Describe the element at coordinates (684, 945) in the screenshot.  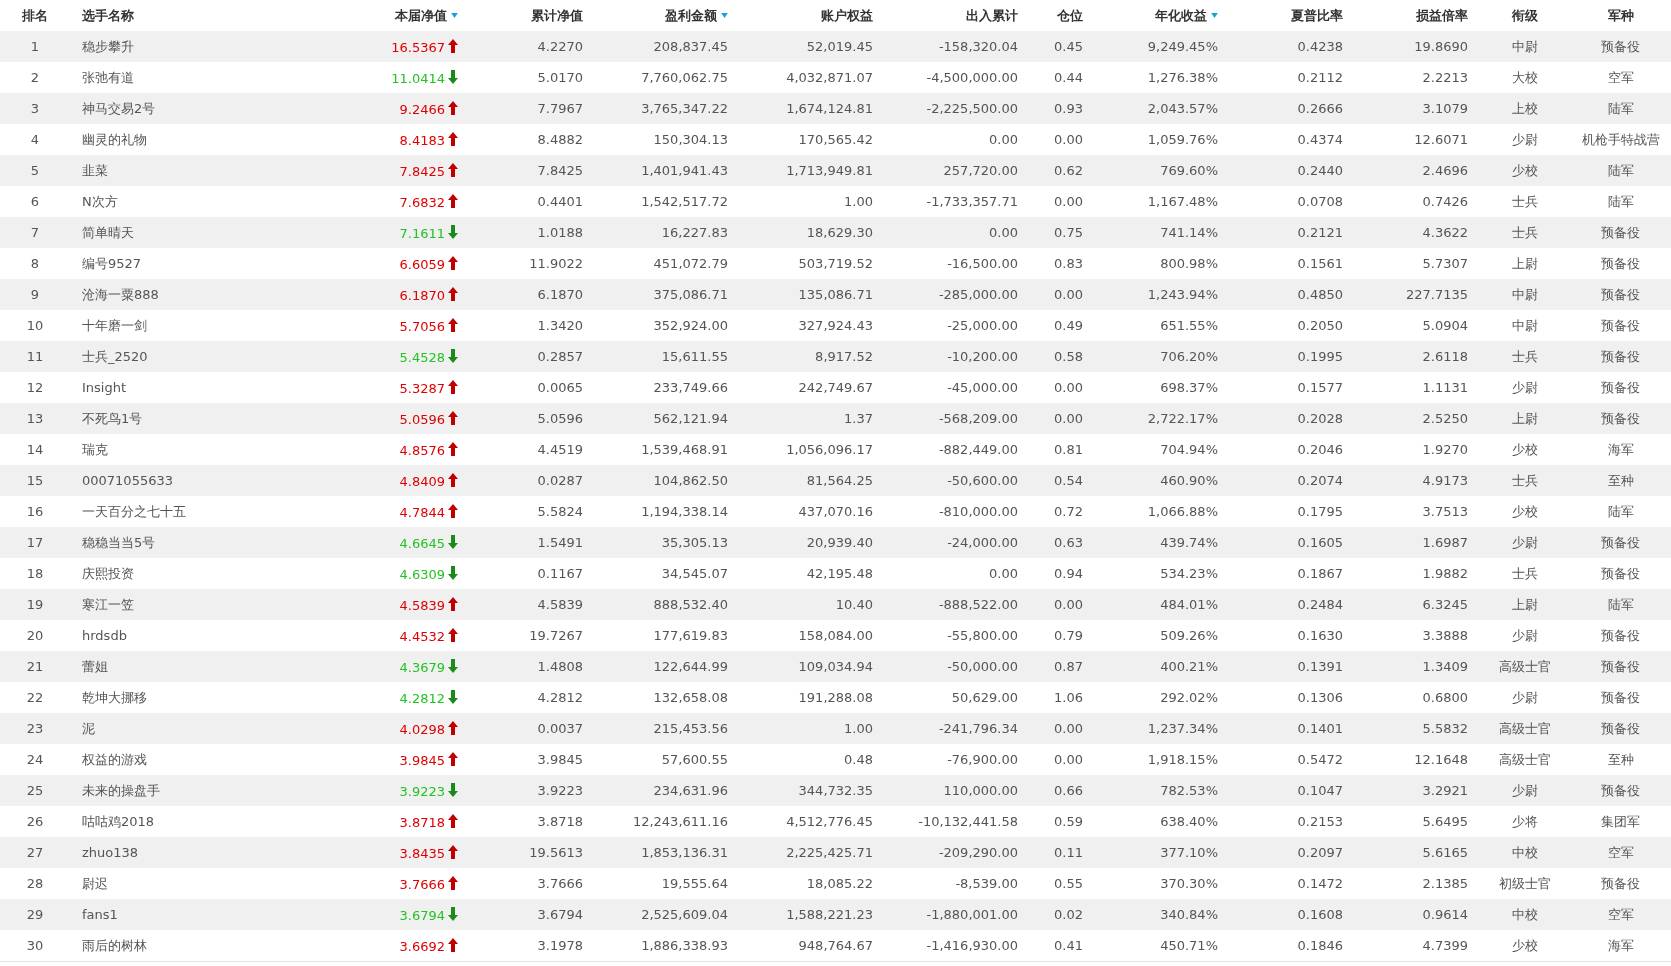
I see `table-cell: 1,886,338.93` at that location.